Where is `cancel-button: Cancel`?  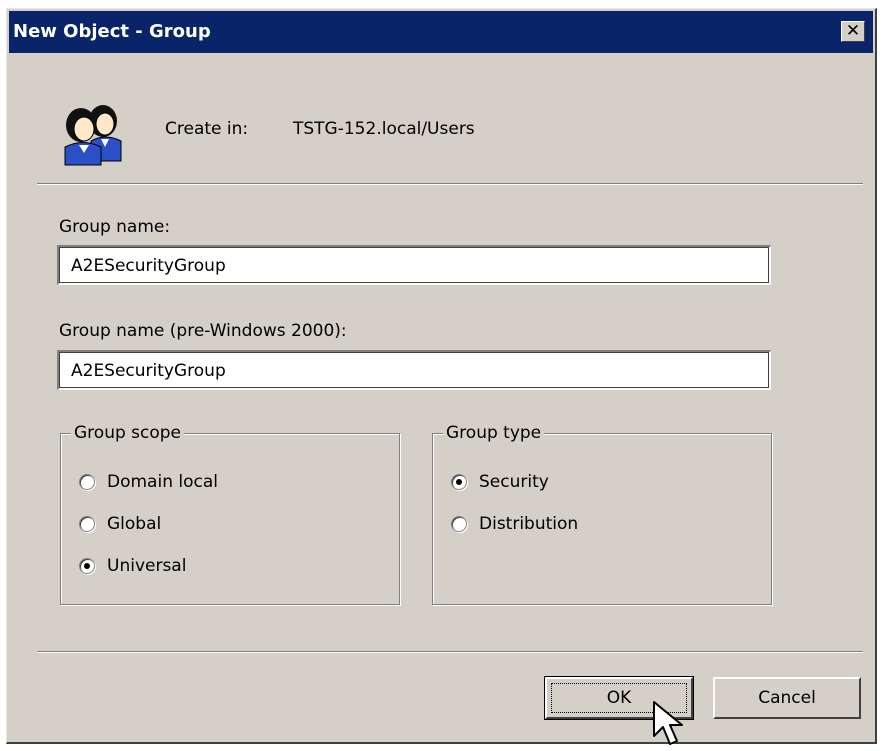
cancel-button: Cancel is located at coordinates (787, 698).